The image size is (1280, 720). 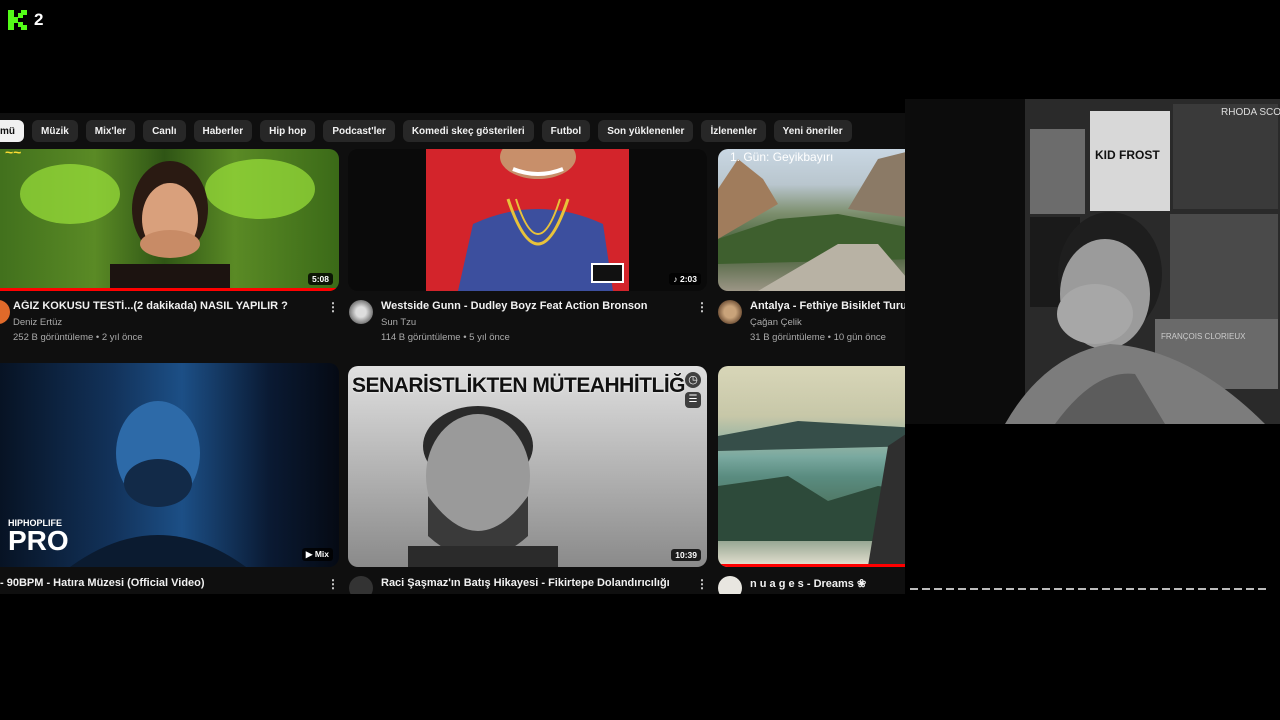 What do you see at coordinates (110, 131) in the screenshot?
I see `chip-mixler: Mix'ler` at bounding box center [110, 131].